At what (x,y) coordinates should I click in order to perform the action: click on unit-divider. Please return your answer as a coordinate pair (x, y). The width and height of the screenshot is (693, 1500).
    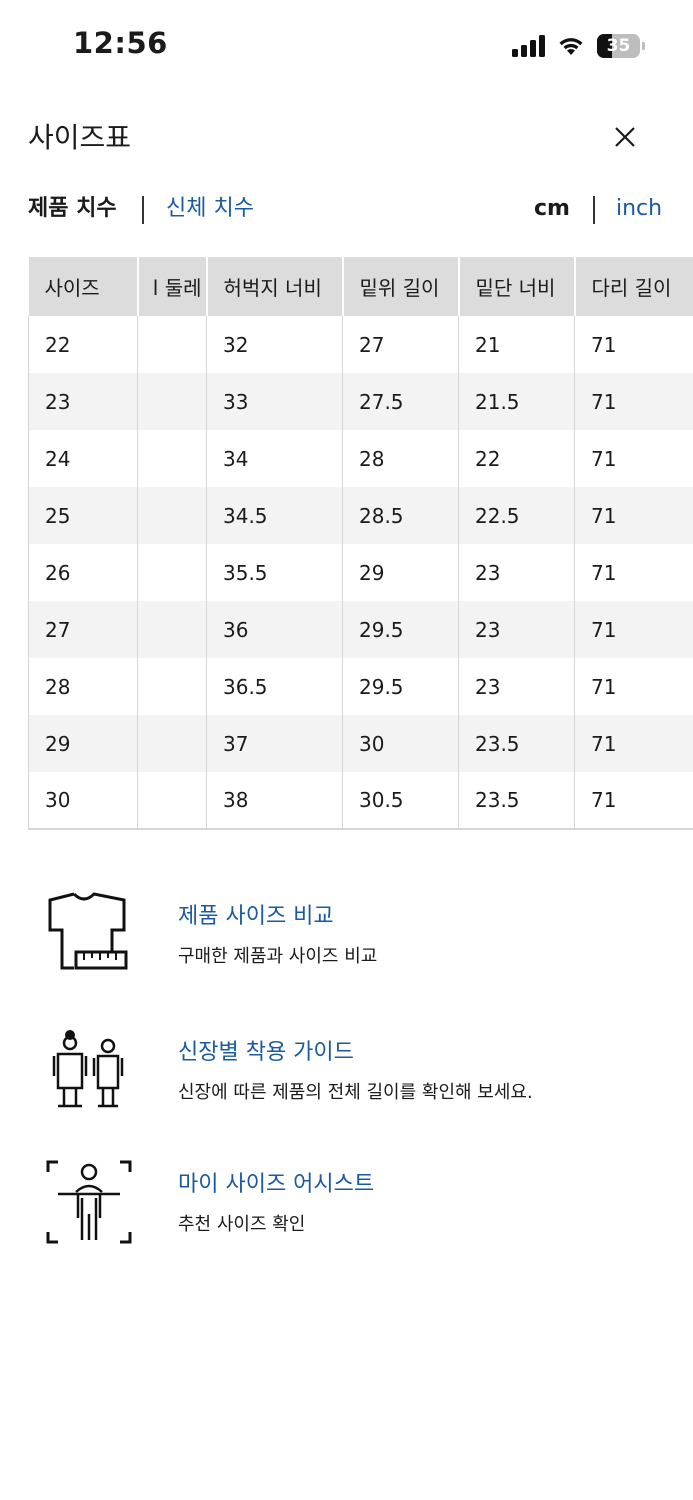
    Looking at the image, I should click on (594, 210).